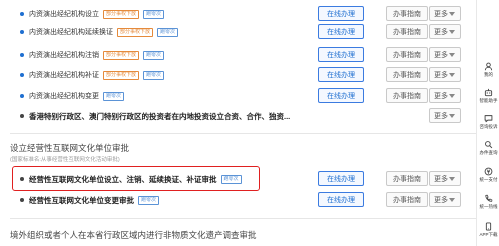 The image size is (499, 246). I want to click on sidebar-item-assistant: 智能助手, so click(488, 96).